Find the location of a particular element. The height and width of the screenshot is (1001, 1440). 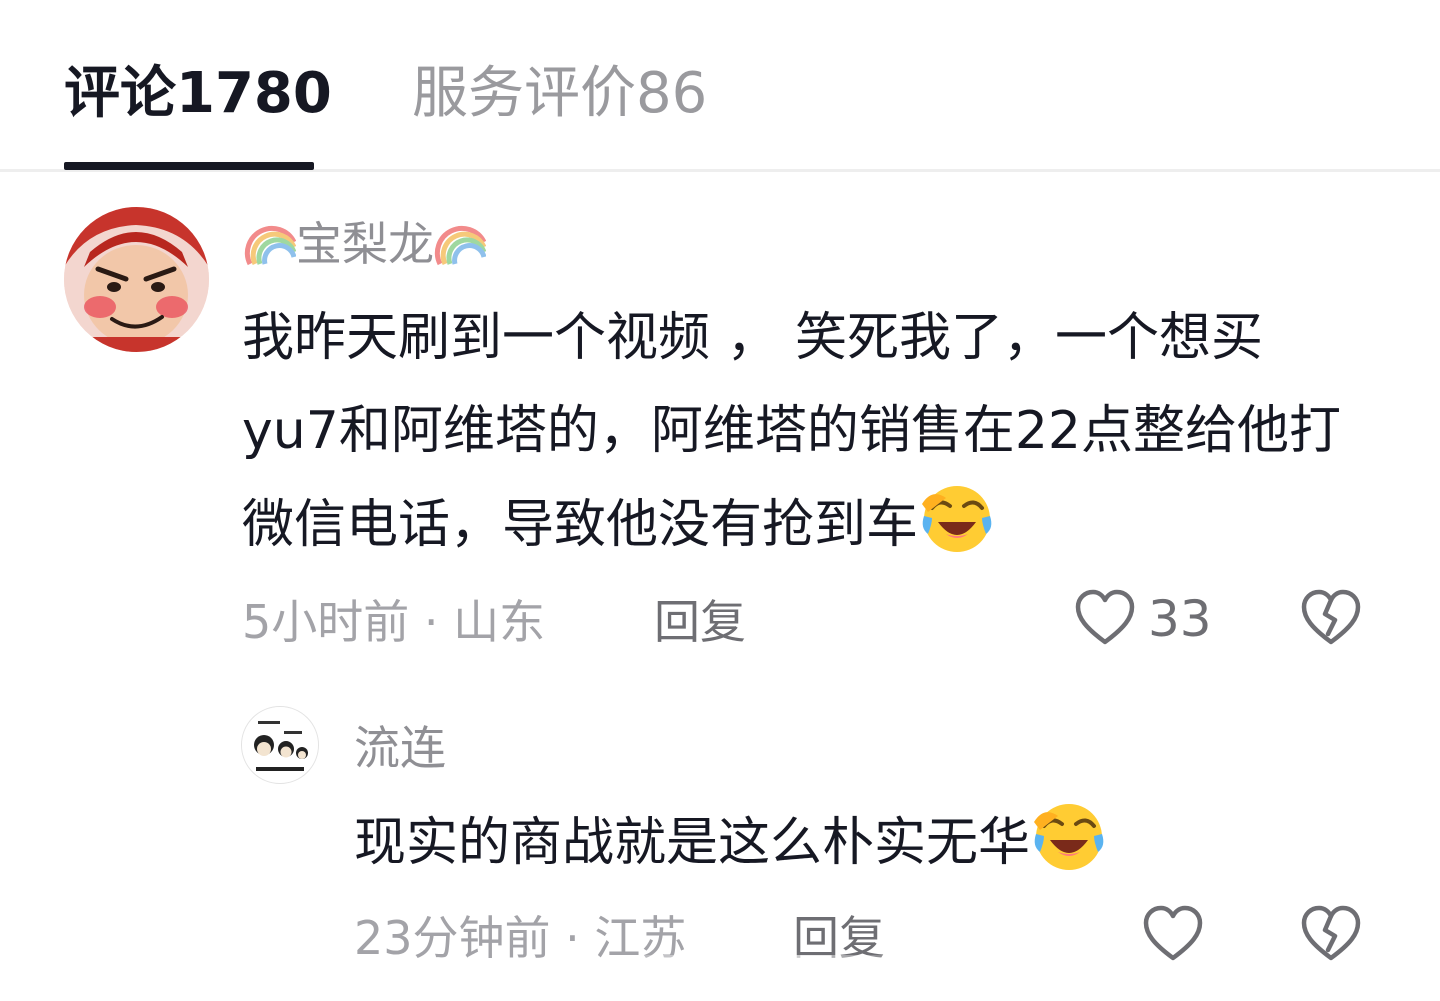

meme-avatar-icon is located at coordinates (280, 745).